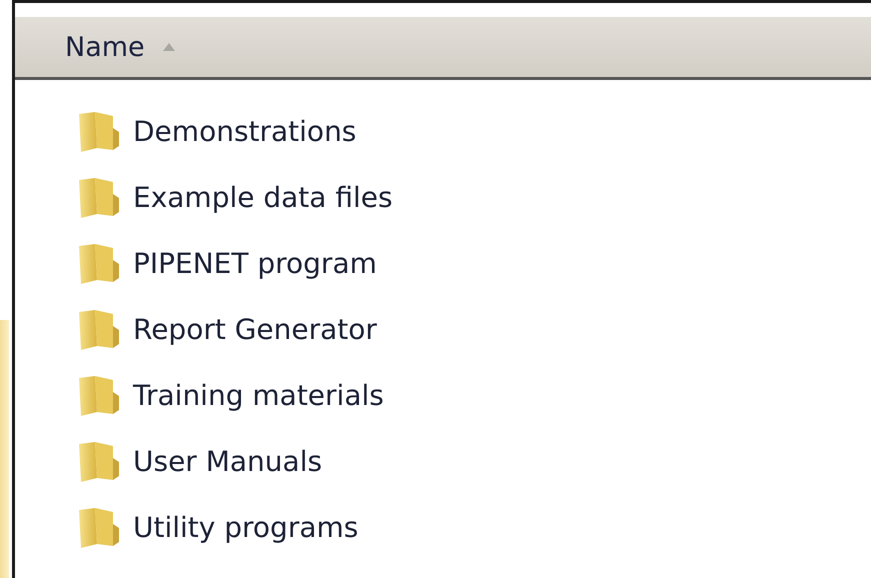 This screenshot has height=578, width=871. Describe the element at coordinates (255, 263) in the screenshot. I see `folder-name: PIPENET program` at that location.